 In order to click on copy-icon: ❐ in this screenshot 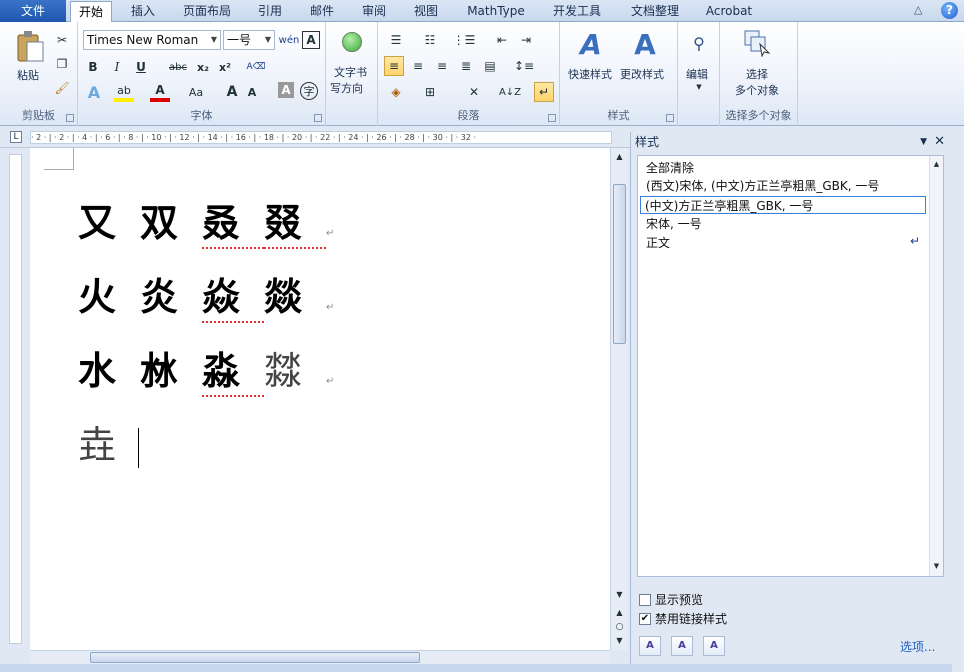, I will do `click(62, 64)`.